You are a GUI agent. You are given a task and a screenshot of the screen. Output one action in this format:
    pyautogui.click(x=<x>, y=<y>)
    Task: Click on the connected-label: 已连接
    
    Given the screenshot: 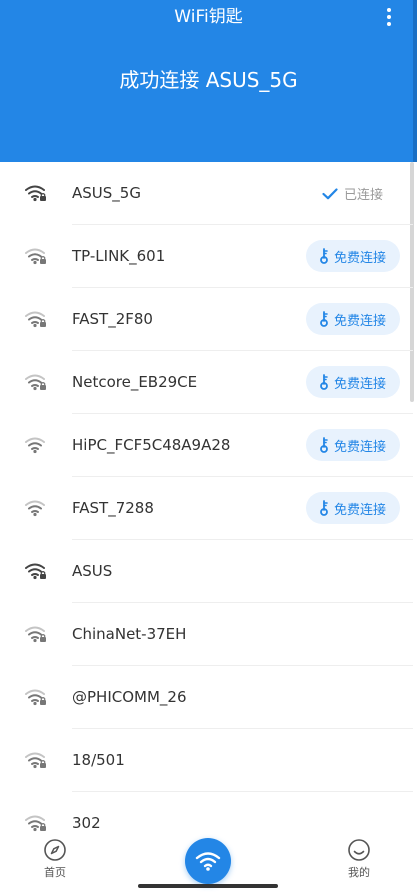 What is the action you would take?
    pyautogui.click(x=363, y=195)
    